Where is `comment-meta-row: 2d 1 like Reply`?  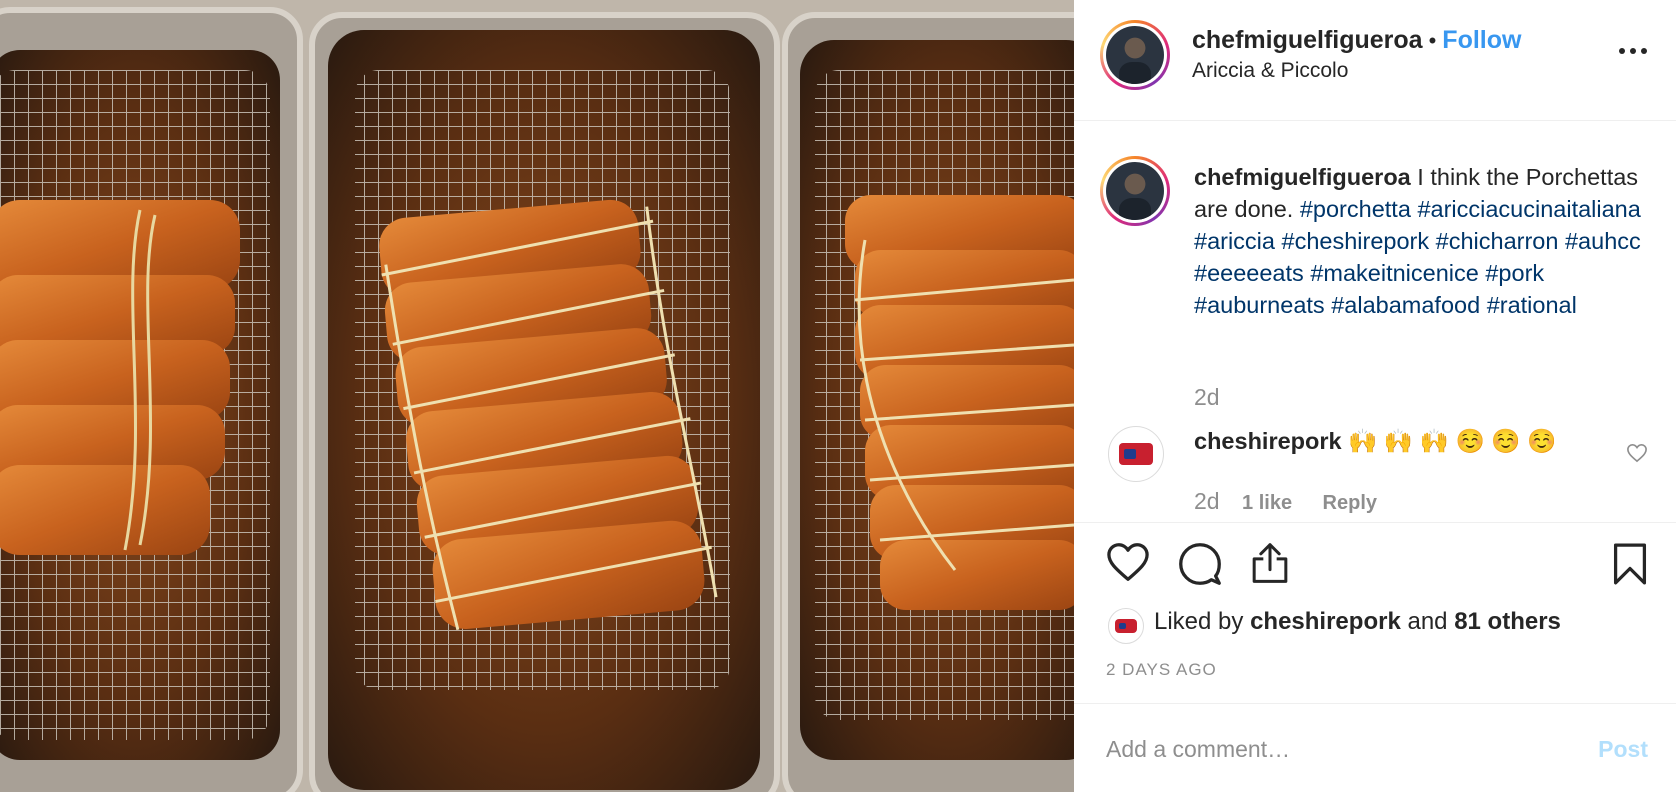 comment-meta-row: 2d 1 like Reply is located at coordinates (1285, 501).